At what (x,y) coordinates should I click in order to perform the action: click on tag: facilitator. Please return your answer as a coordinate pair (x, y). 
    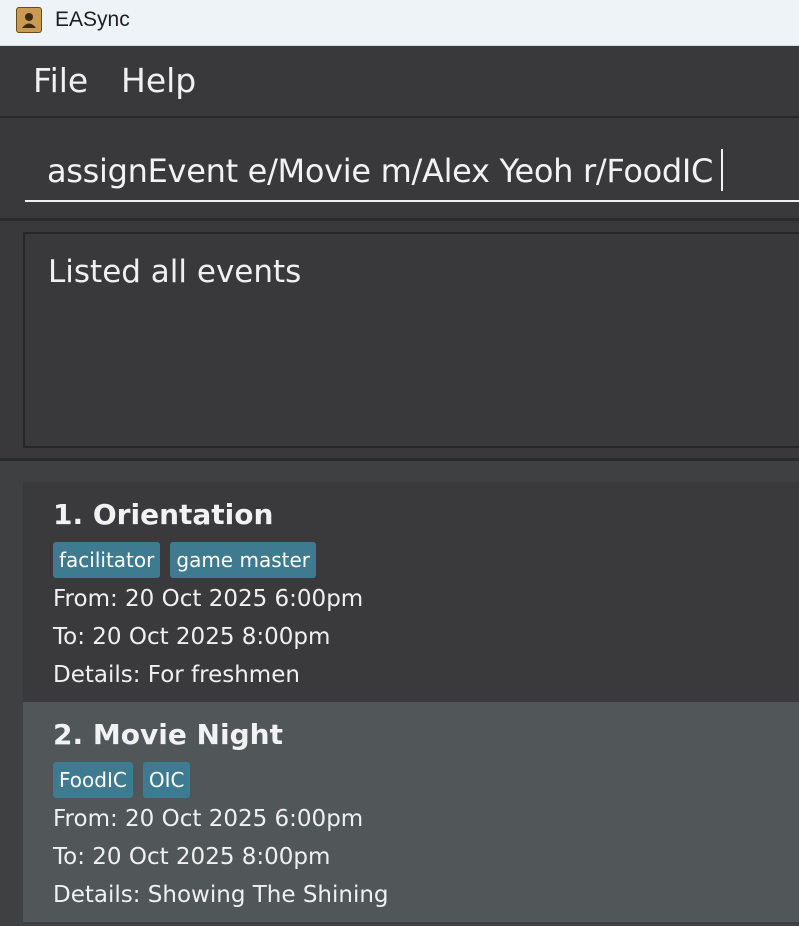
    Looking at the image, I should click on (107, 560).